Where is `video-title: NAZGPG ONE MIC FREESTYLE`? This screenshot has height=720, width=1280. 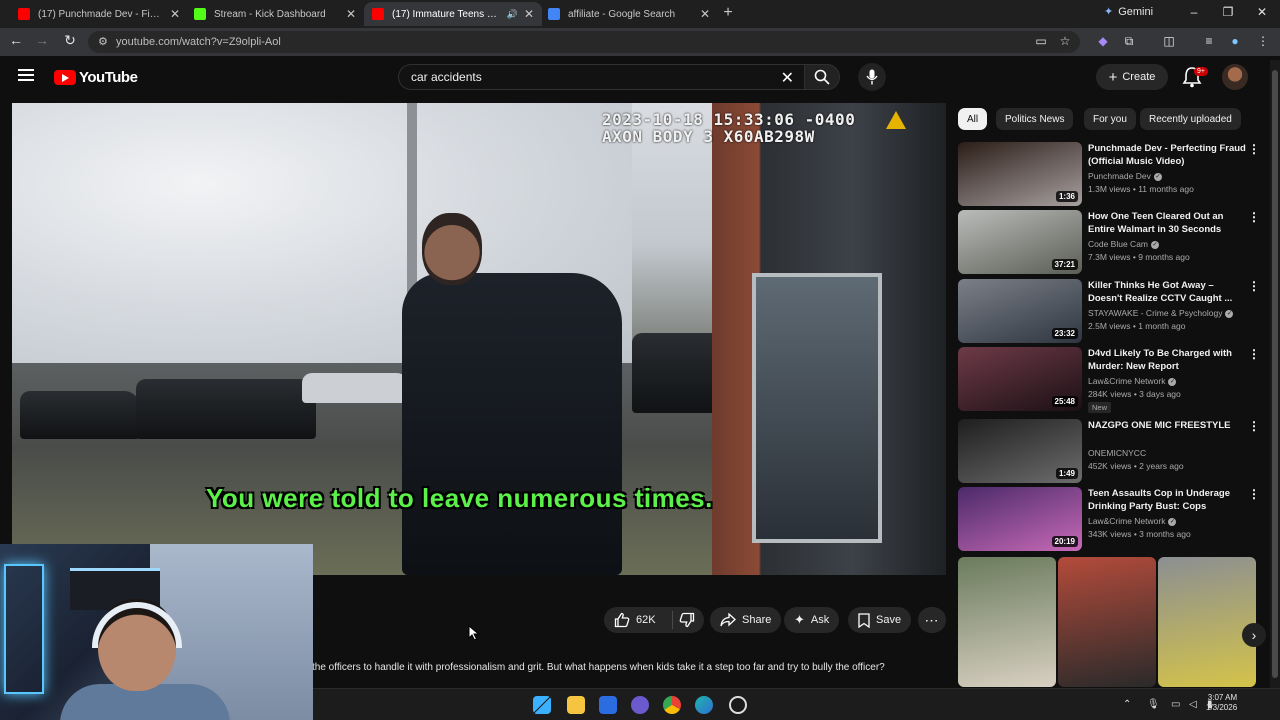 video-title: NAZGPG ONE MIC FREESTYLE is located at coordinates (1168, 425).